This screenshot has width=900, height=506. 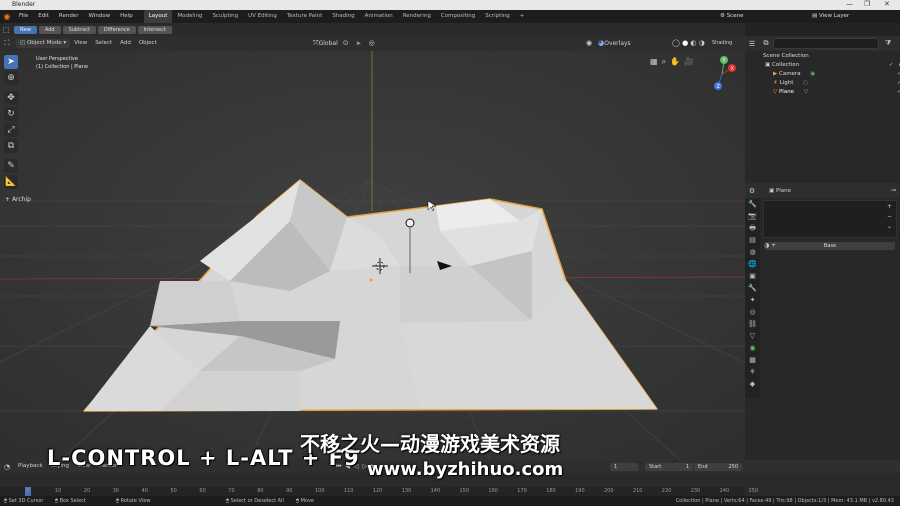 What do you see at coordinates (725, 73) in the screenshot?
I see `navigation-gizmo: X Y Z` at bounding box center [725, 73].